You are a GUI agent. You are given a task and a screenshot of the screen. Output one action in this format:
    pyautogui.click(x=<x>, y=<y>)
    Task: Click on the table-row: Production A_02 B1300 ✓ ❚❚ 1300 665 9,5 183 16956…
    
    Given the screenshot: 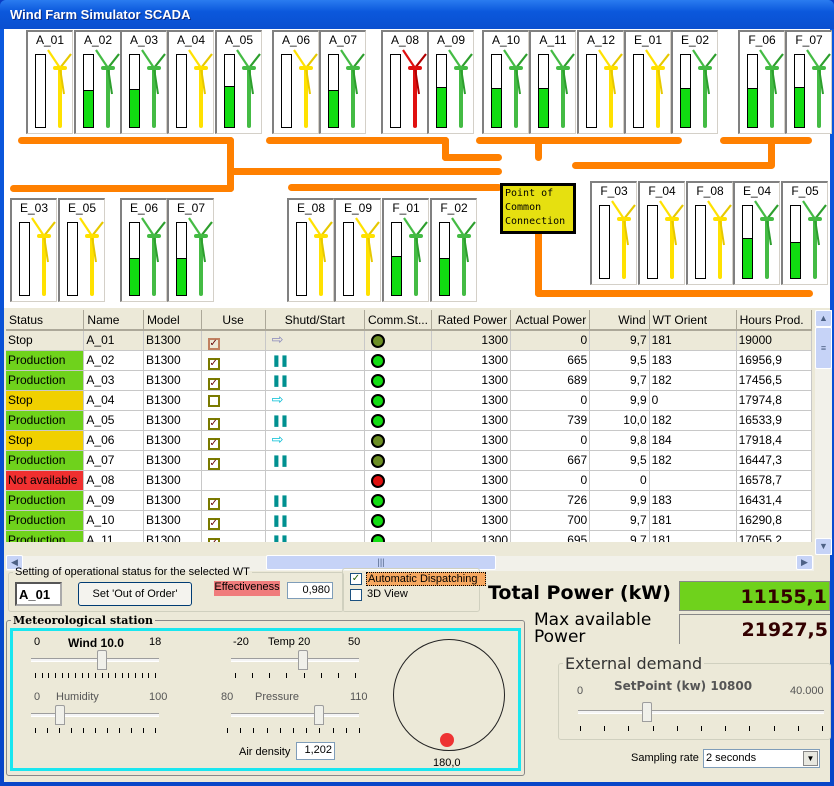 What is the action you would take?
    pyautogui.click(x=409, y=360)
    